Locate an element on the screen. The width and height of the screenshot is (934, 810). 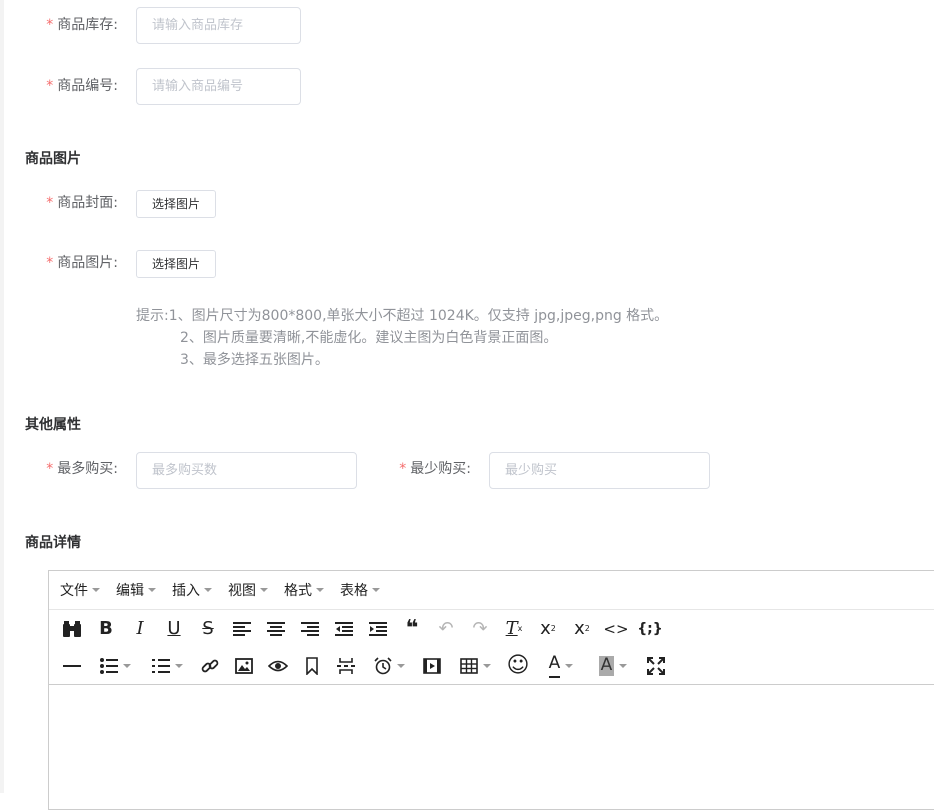
find-replace-icon is located at coordinates (72, 629).